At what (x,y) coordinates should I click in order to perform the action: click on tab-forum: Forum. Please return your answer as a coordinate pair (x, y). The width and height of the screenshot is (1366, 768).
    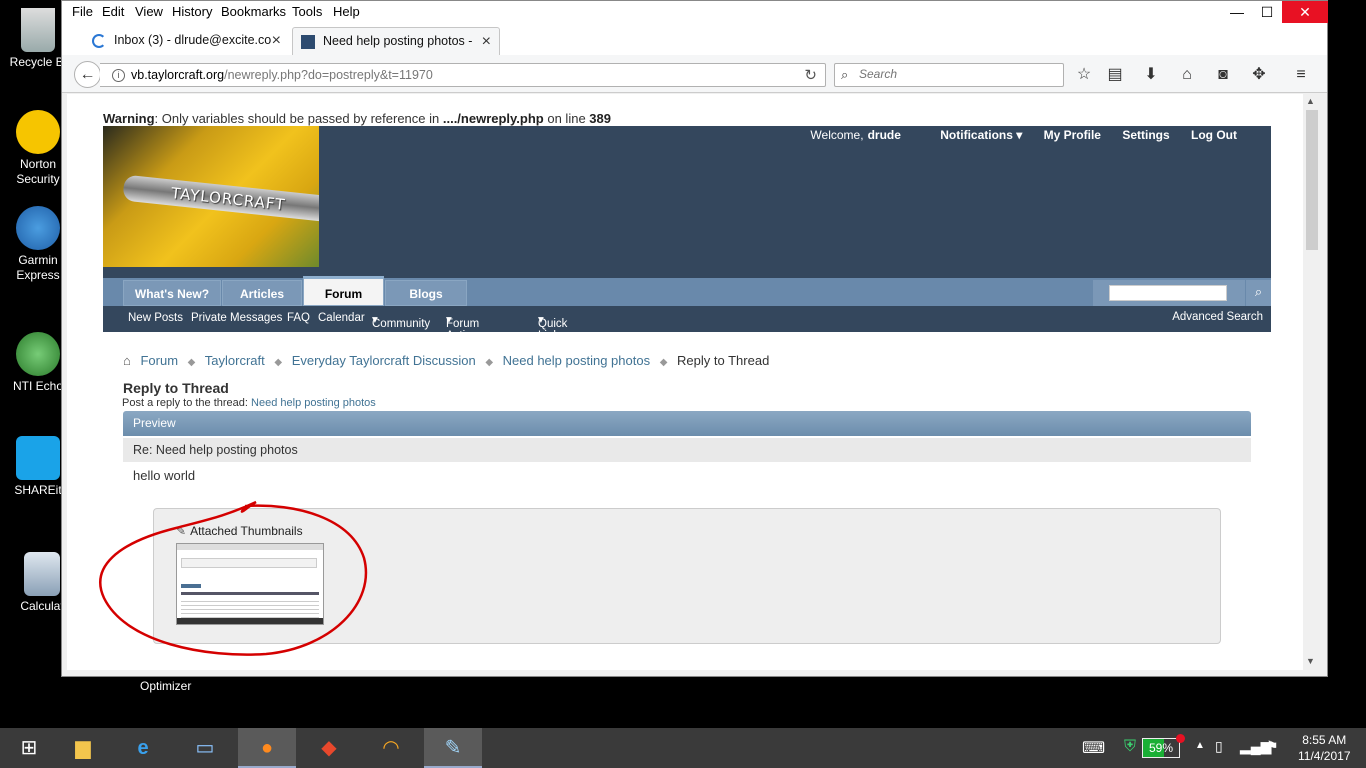
    Looking at the image, I should click on (343, 291).